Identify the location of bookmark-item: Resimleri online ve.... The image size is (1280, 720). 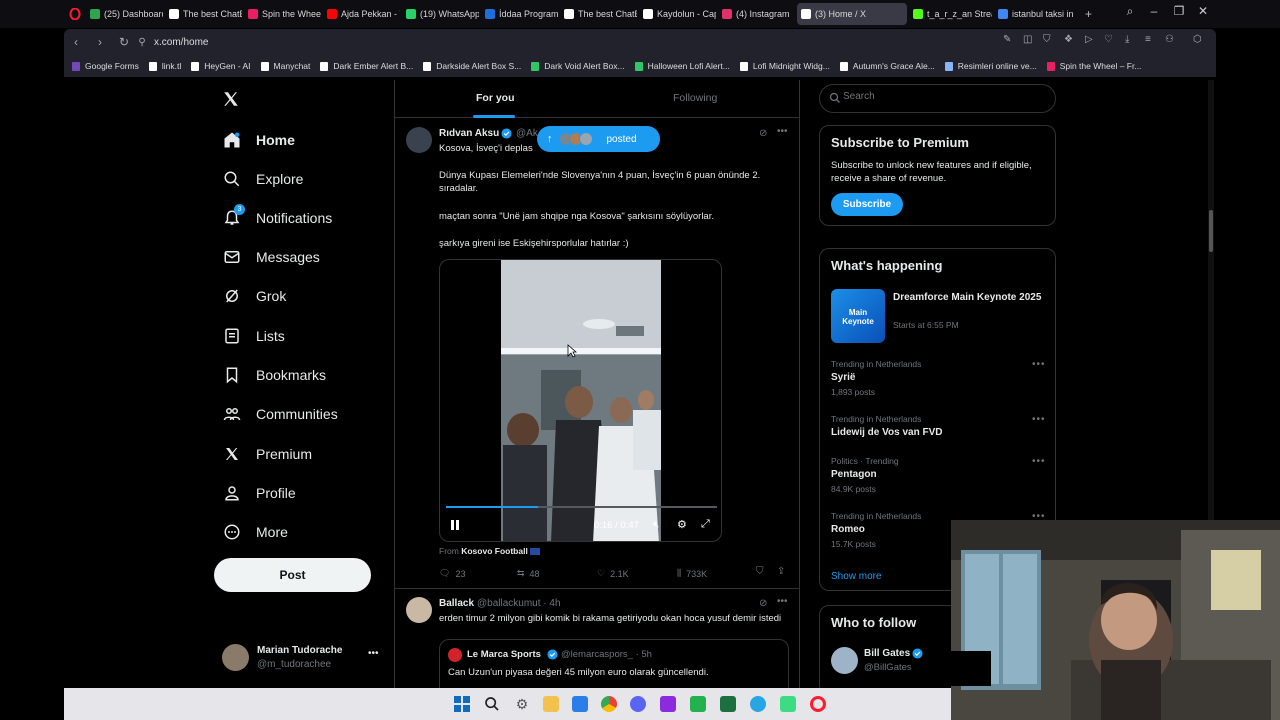
(990, 66).